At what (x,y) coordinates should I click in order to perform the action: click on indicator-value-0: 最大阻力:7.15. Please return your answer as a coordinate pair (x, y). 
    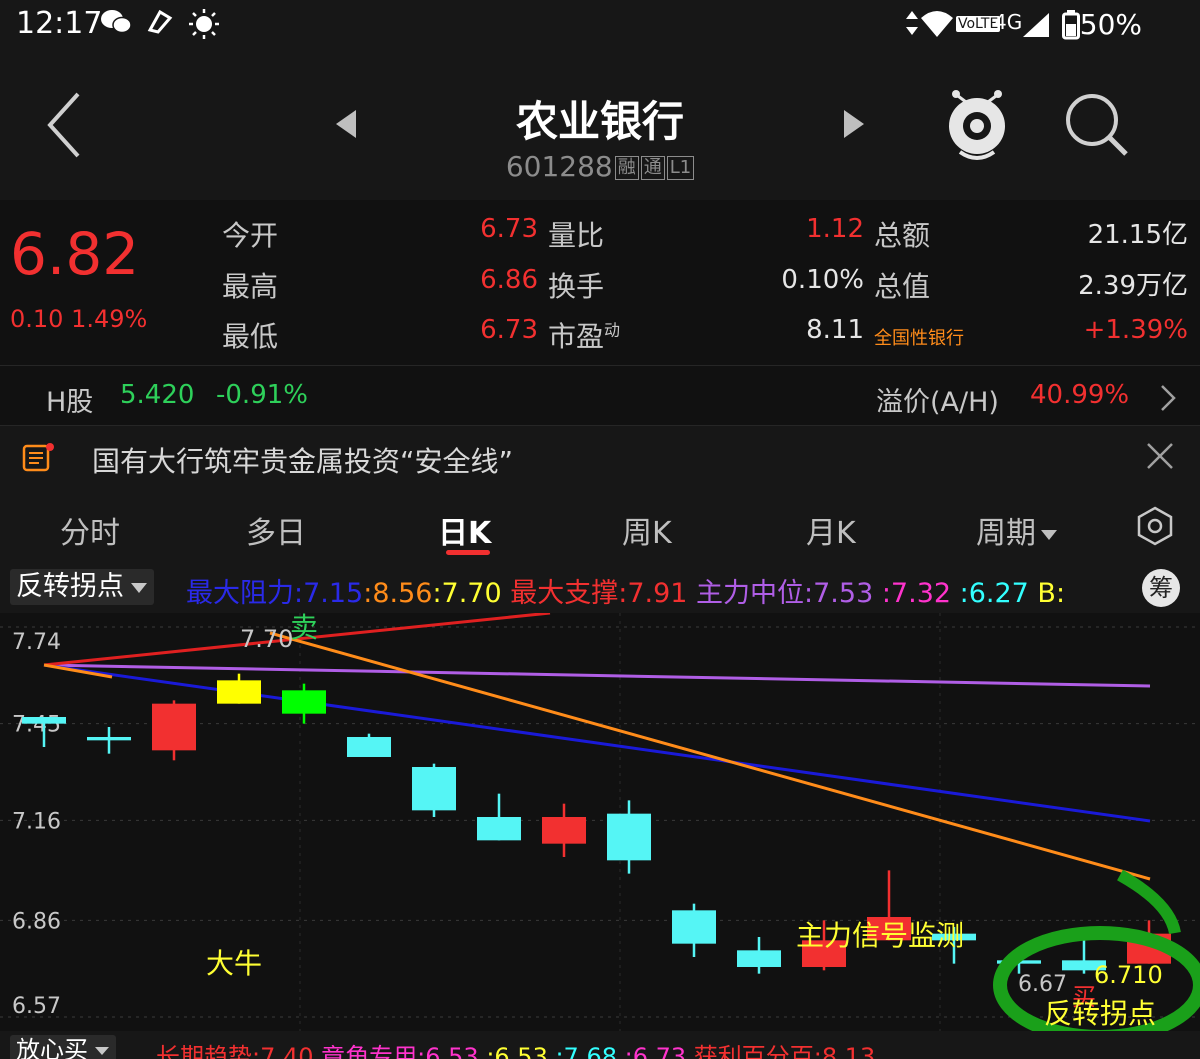
    Looking at the image, I should click on (275, 593).